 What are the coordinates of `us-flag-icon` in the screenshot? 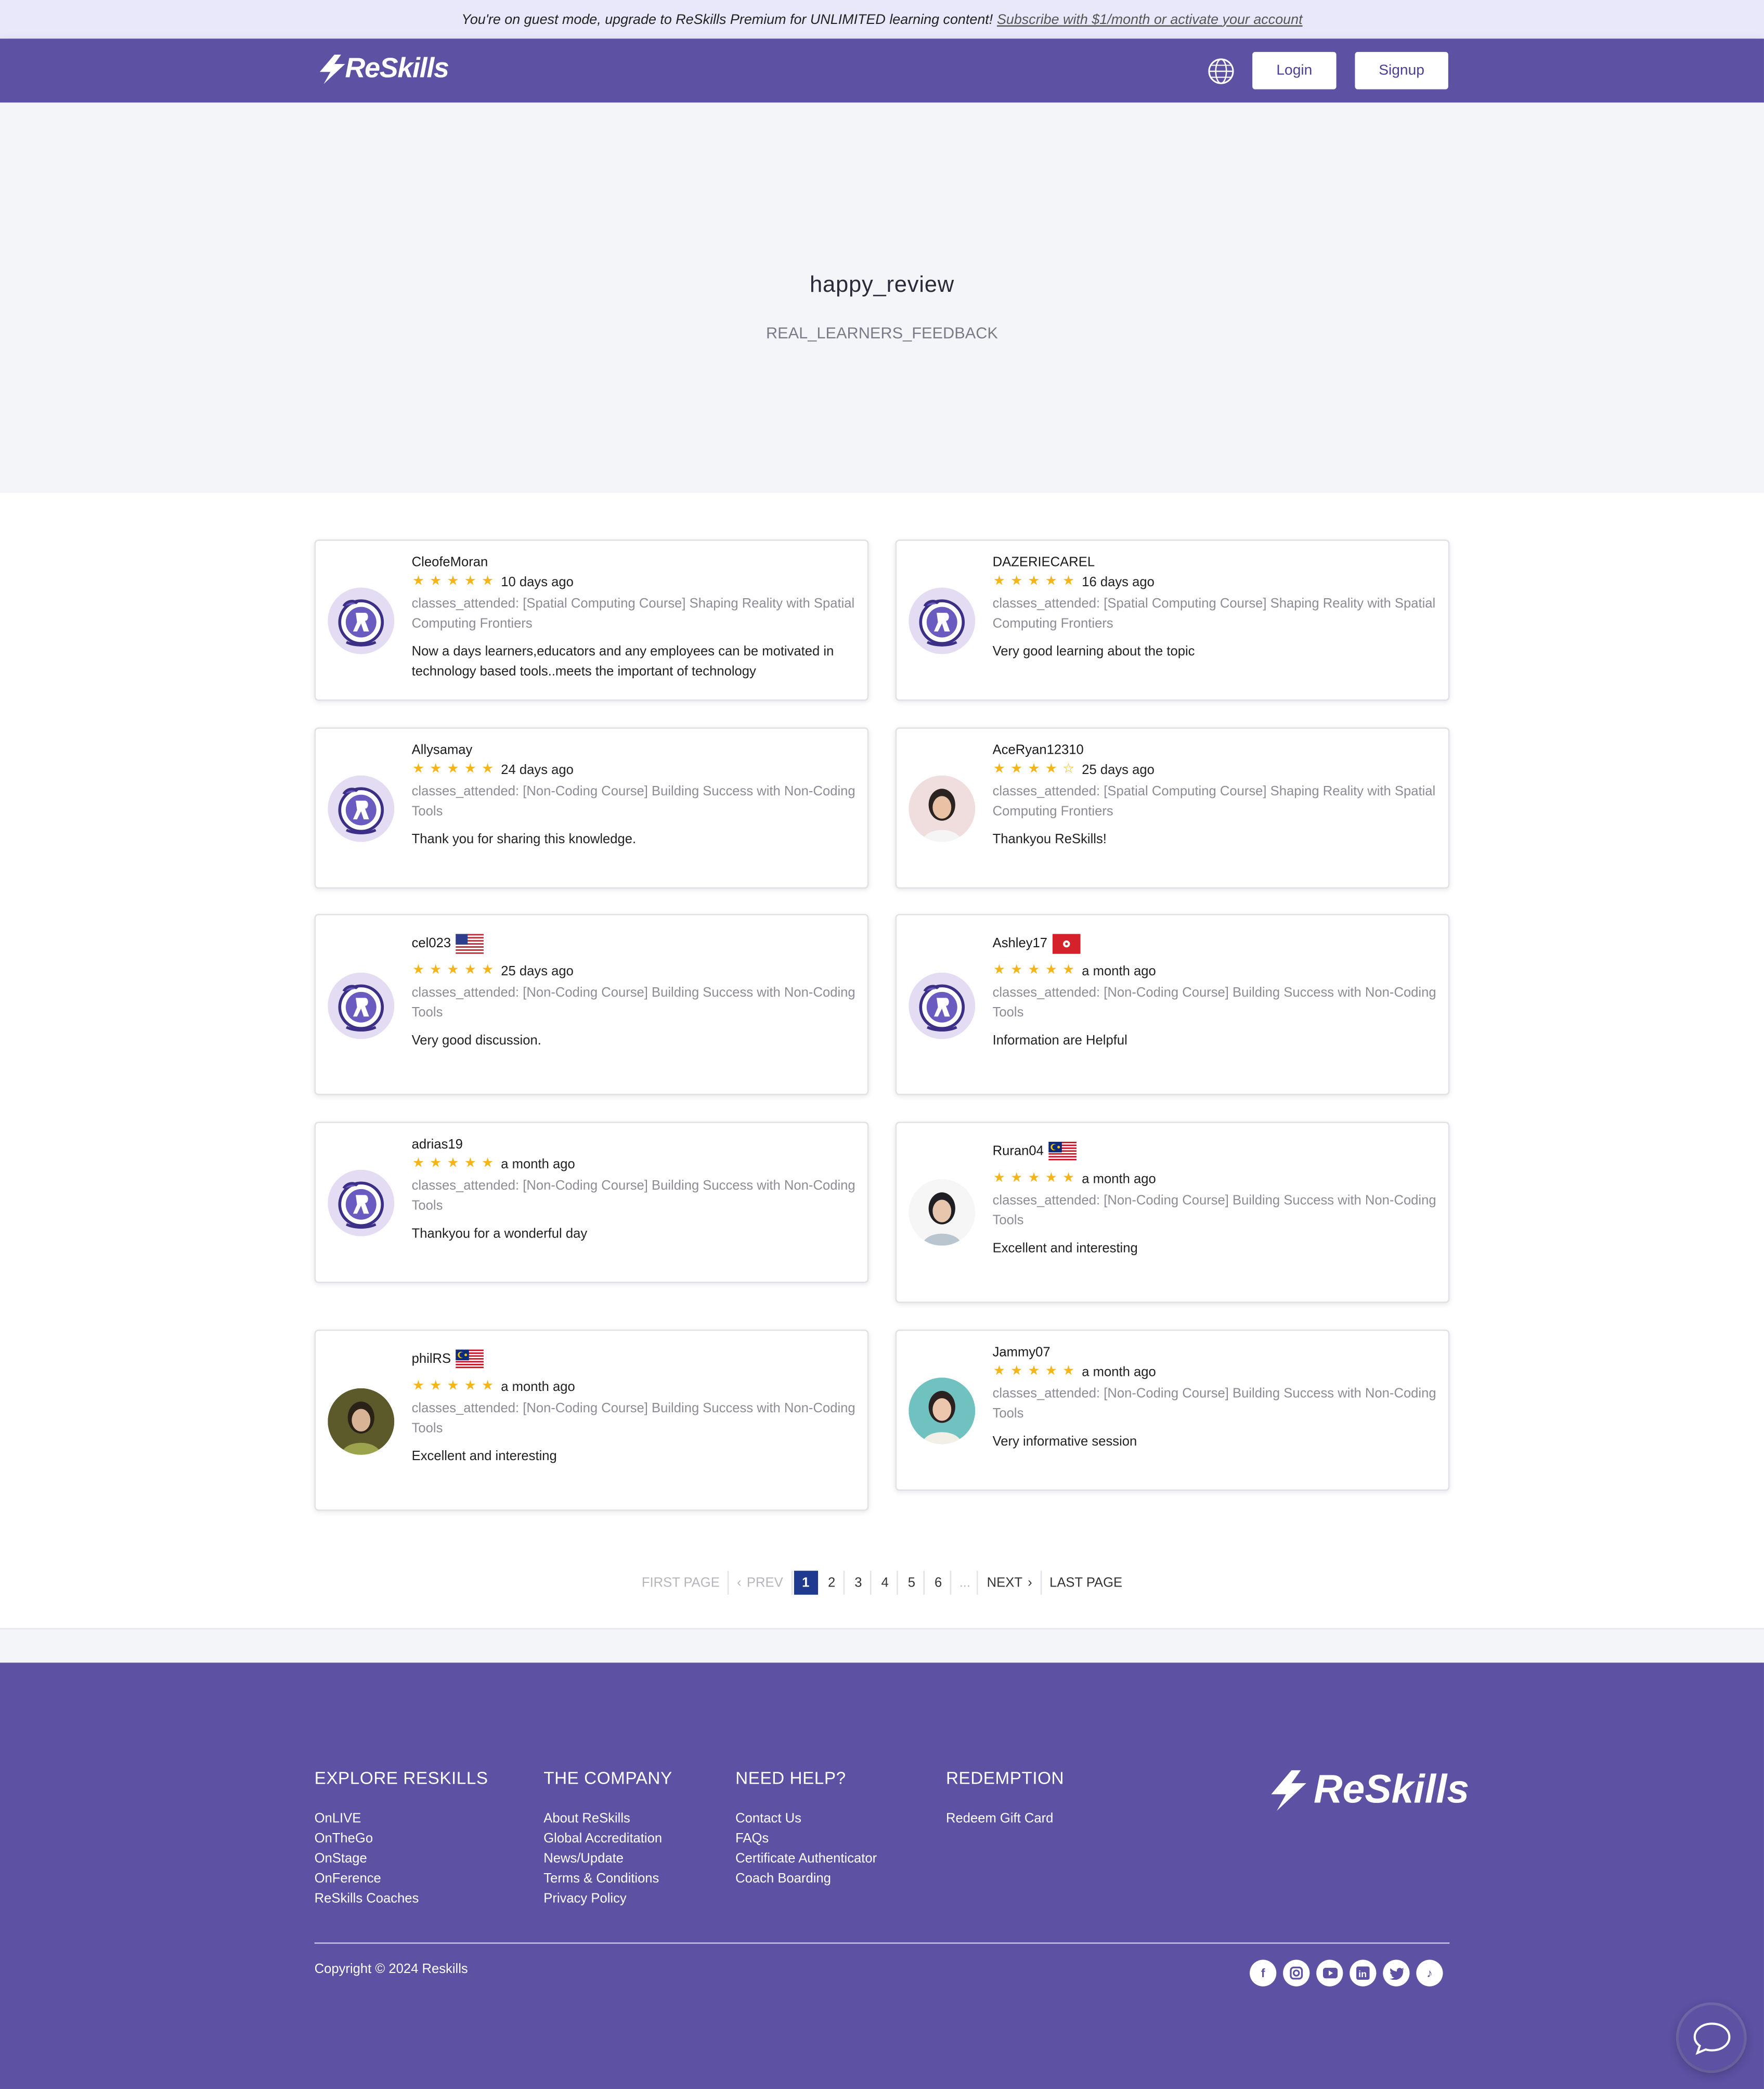 It's located at (470, 943).